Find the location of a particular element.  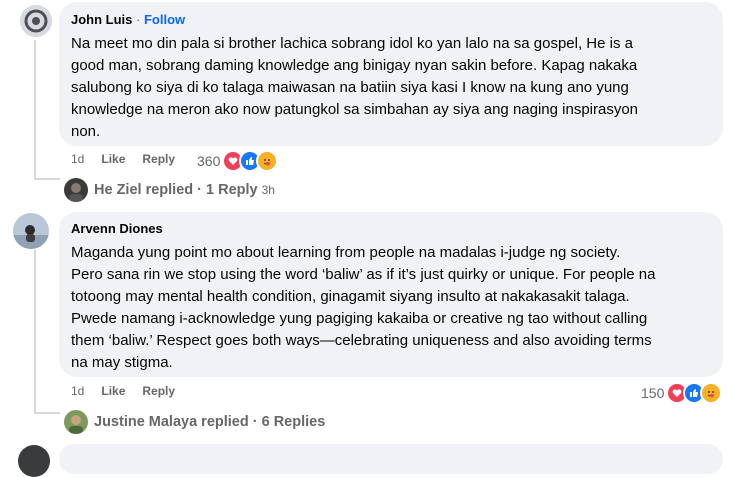

view-replies-link: Justine Malaya replied · 6 Replies is located at coordinates (194, 422).